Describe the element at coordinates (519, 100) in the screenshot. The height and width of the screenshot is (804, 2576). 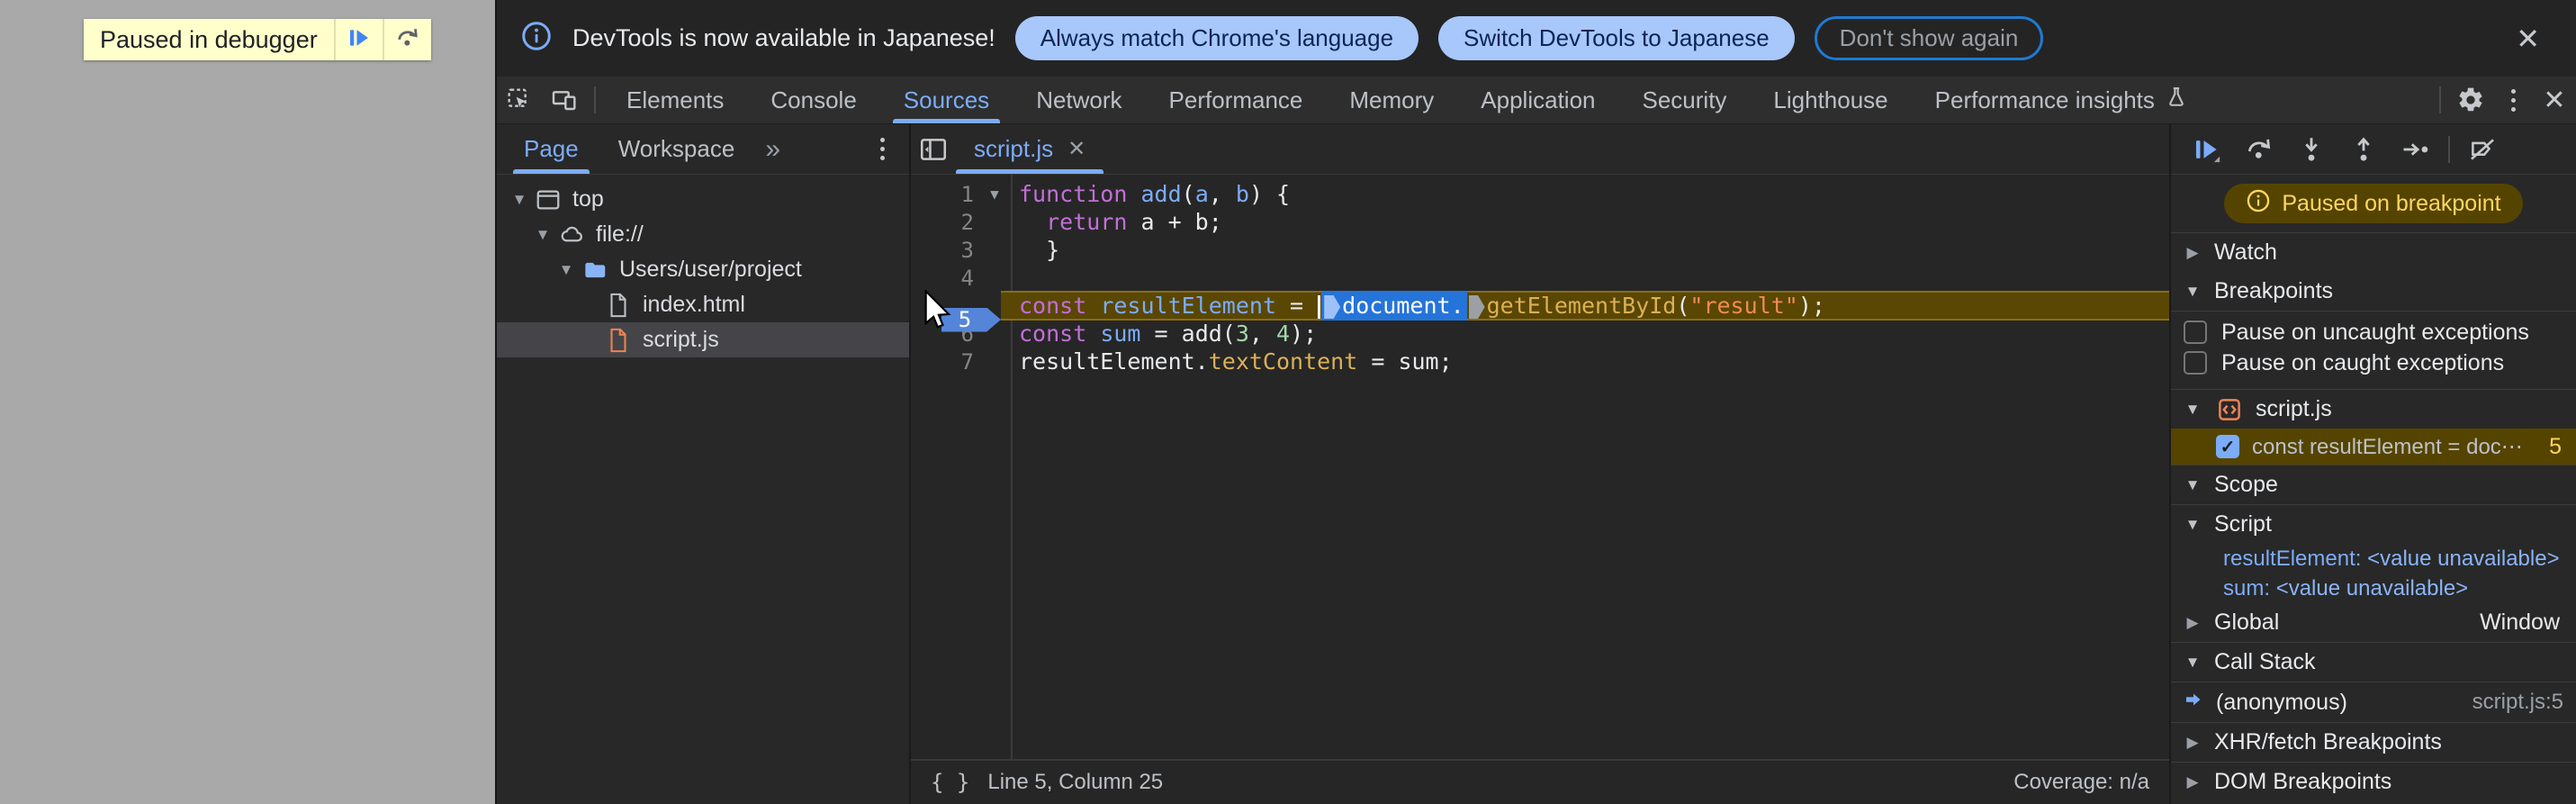
I see `inspect-element-icon` at that location.